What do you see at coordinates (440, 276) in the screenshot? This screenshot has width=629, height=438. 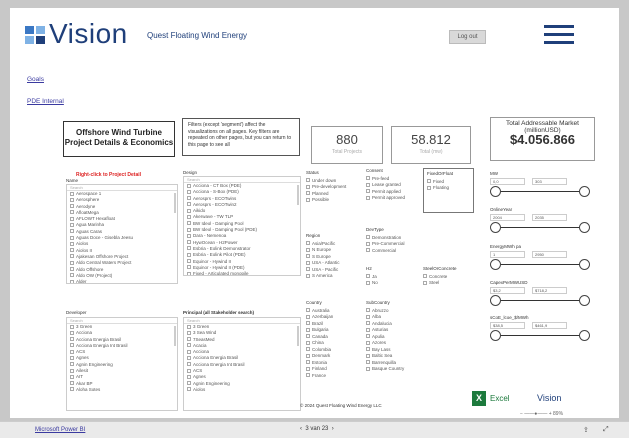 I see `steelorconcrete-slicer: SteelOrConcrete Concrete Steel` at bounding box center [440, 276].